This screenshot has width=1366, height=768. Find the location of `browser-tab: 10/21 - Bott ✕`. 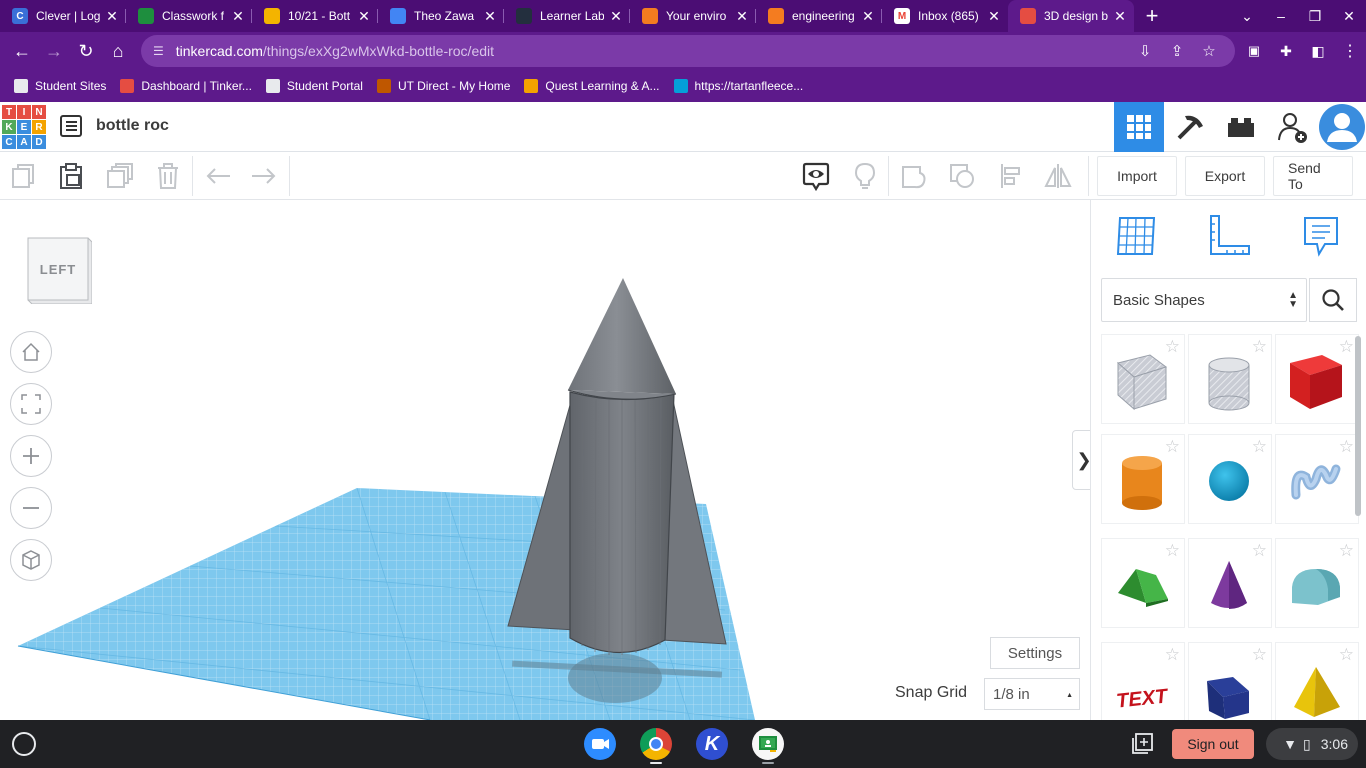

browser-tab: 10/21 - Bott ✕ is located at coordinates (315, 16).